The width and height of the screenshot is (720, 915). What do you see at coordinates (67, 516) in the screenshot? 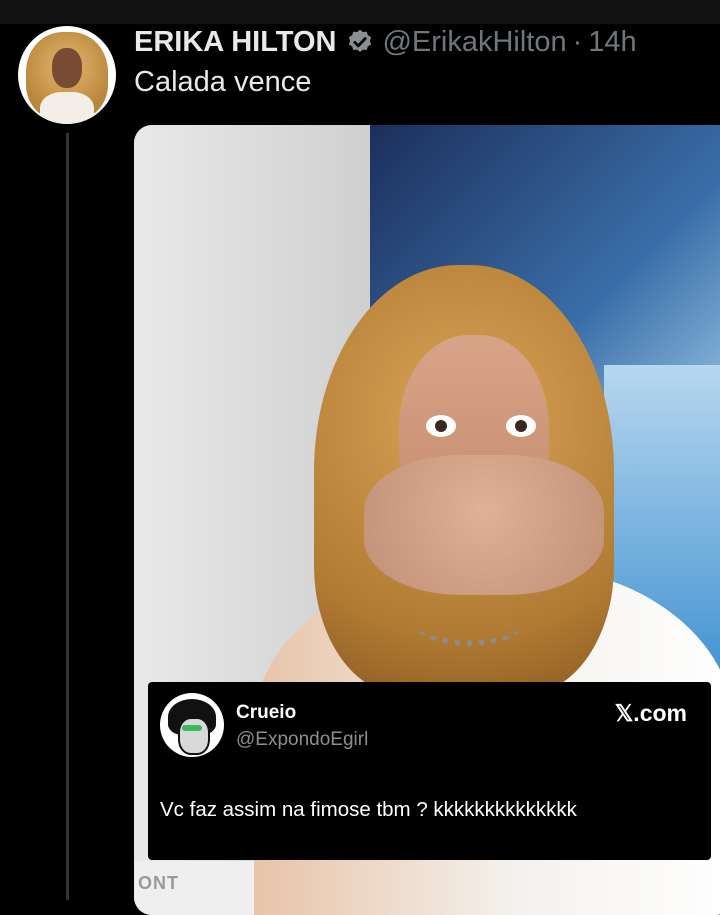
I see `thread-line` at bounding box center [67, 516].